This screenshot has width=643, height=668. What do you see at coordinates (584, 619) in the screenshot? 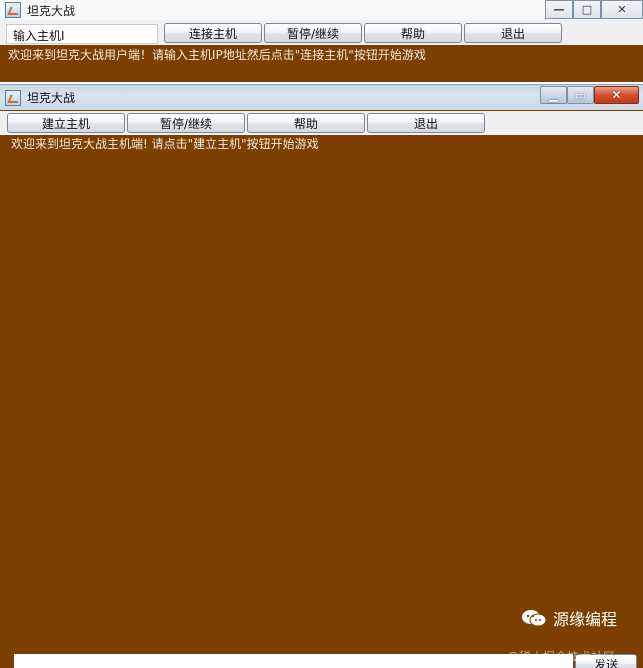
I see `watermark-brand: 源缘编程` at bounding box center [584, 619].